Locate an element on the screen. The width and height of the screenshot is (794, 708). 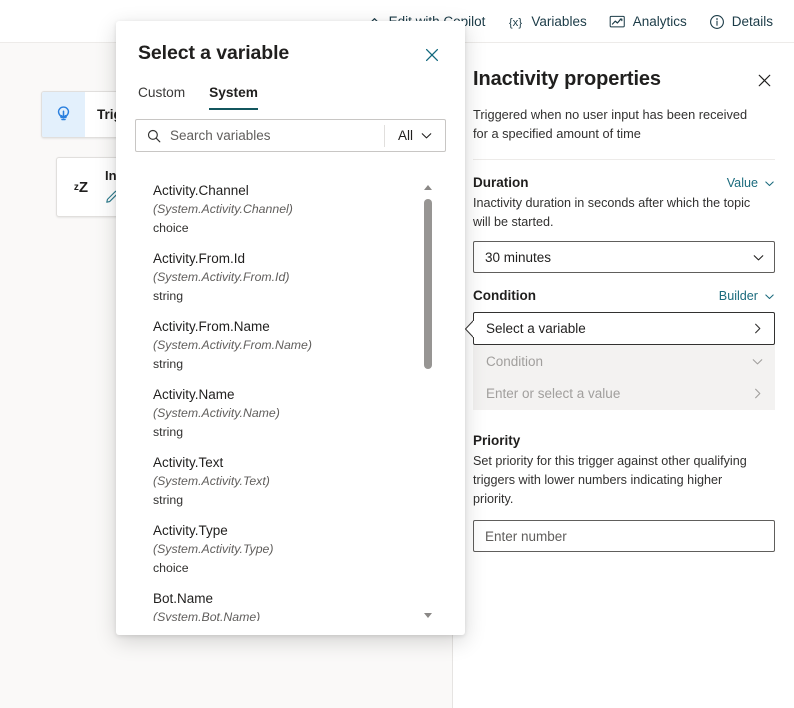
variable-name: Bot.Name is located at coordinates (183, 598).